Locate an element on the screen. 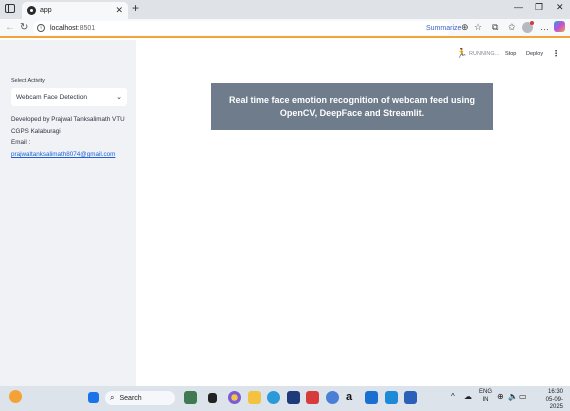 This screenshot has height=411, width=570. select-activity-label: Select Activity is located at coordinates (28, 81).